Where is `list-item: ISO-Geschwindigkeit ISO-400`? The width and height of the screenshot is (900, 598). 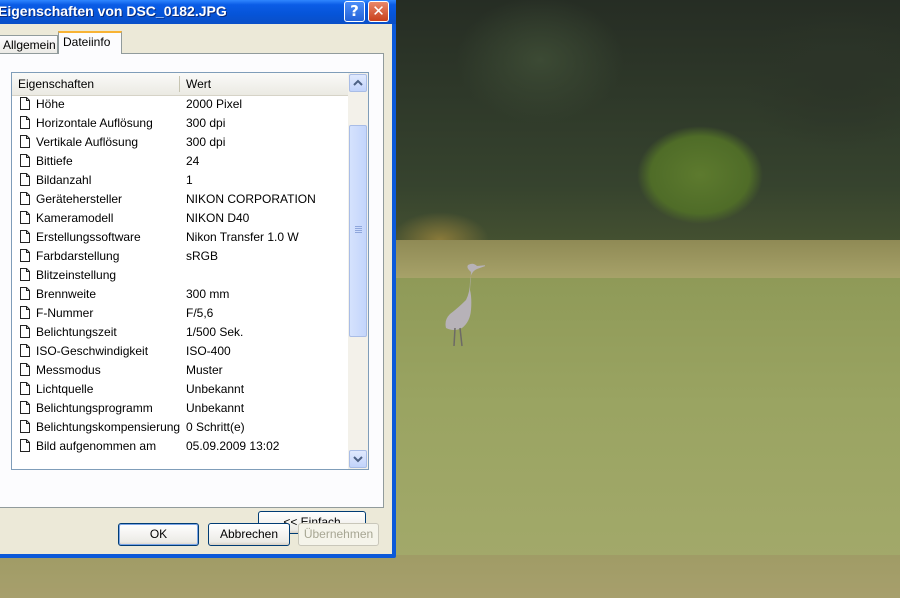 list-item: ISO-Geschwindigkeit ISO-400 is located at coordinates (180, 351).